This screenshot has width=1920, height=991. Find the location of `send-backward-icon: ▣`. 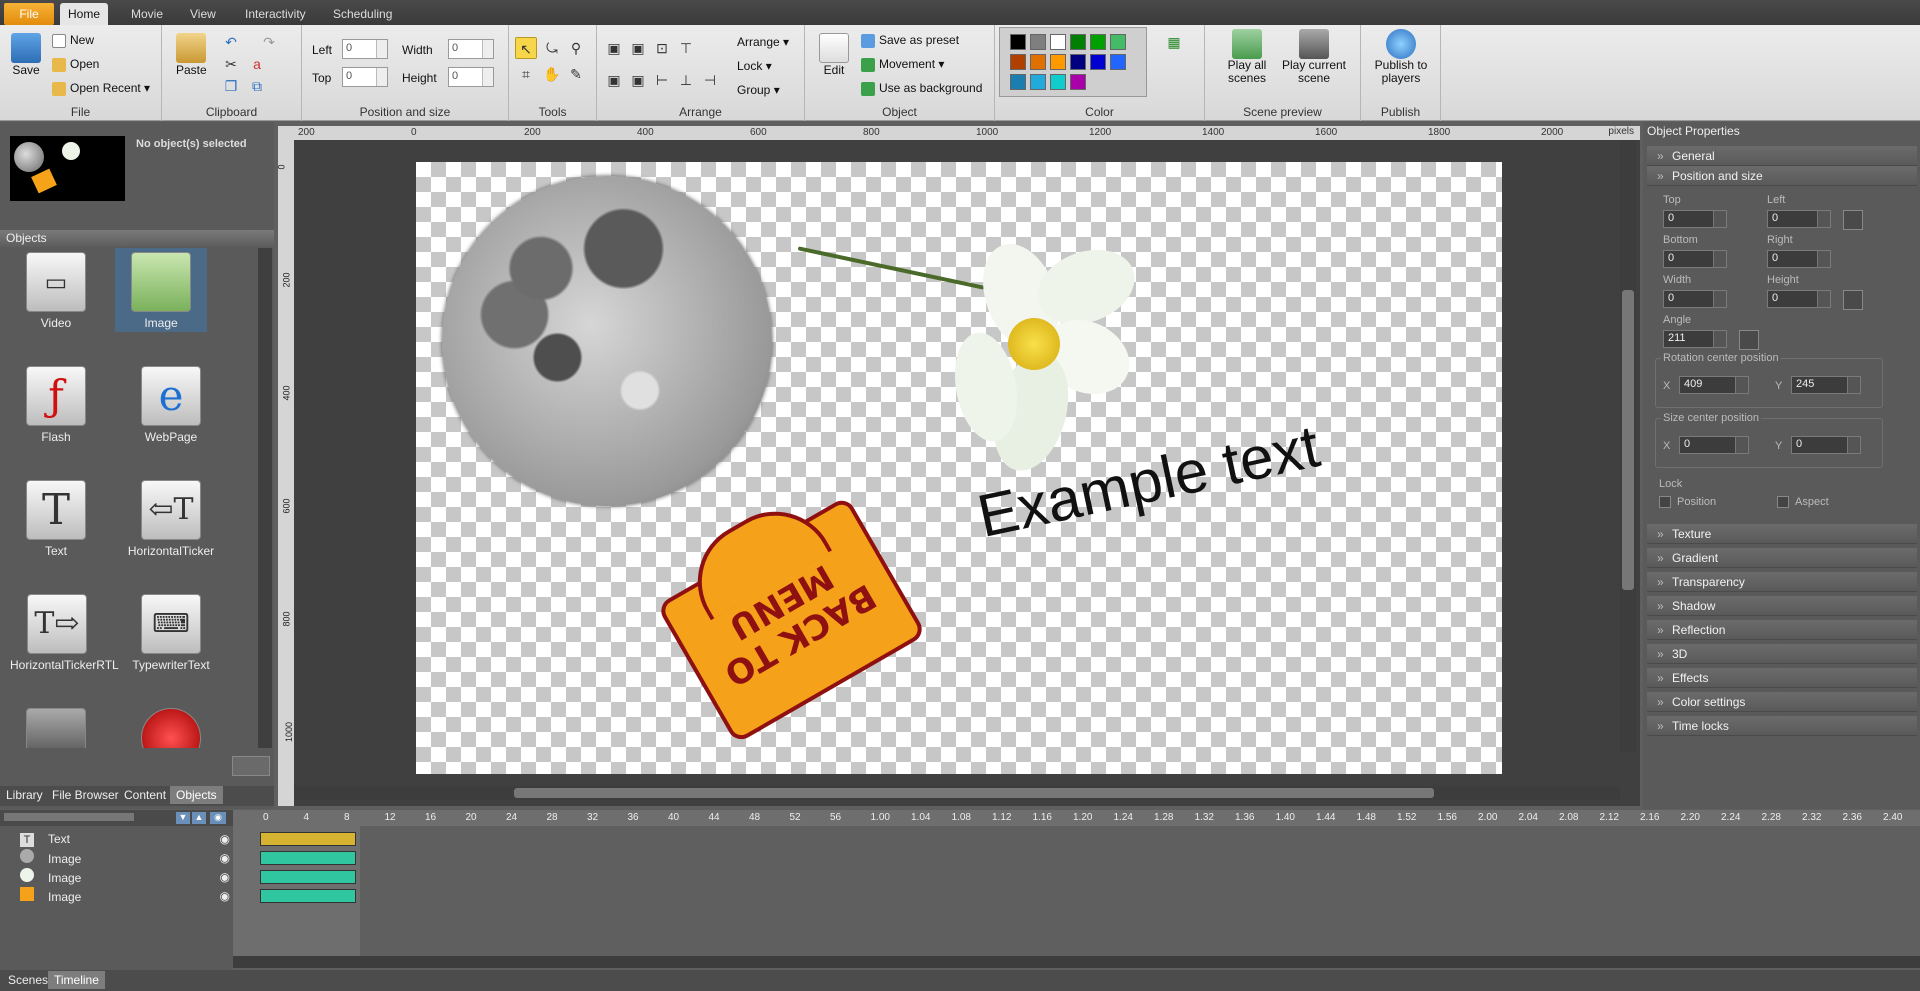

send-backward-icon: ▣ is located at coordinates (638, 80).